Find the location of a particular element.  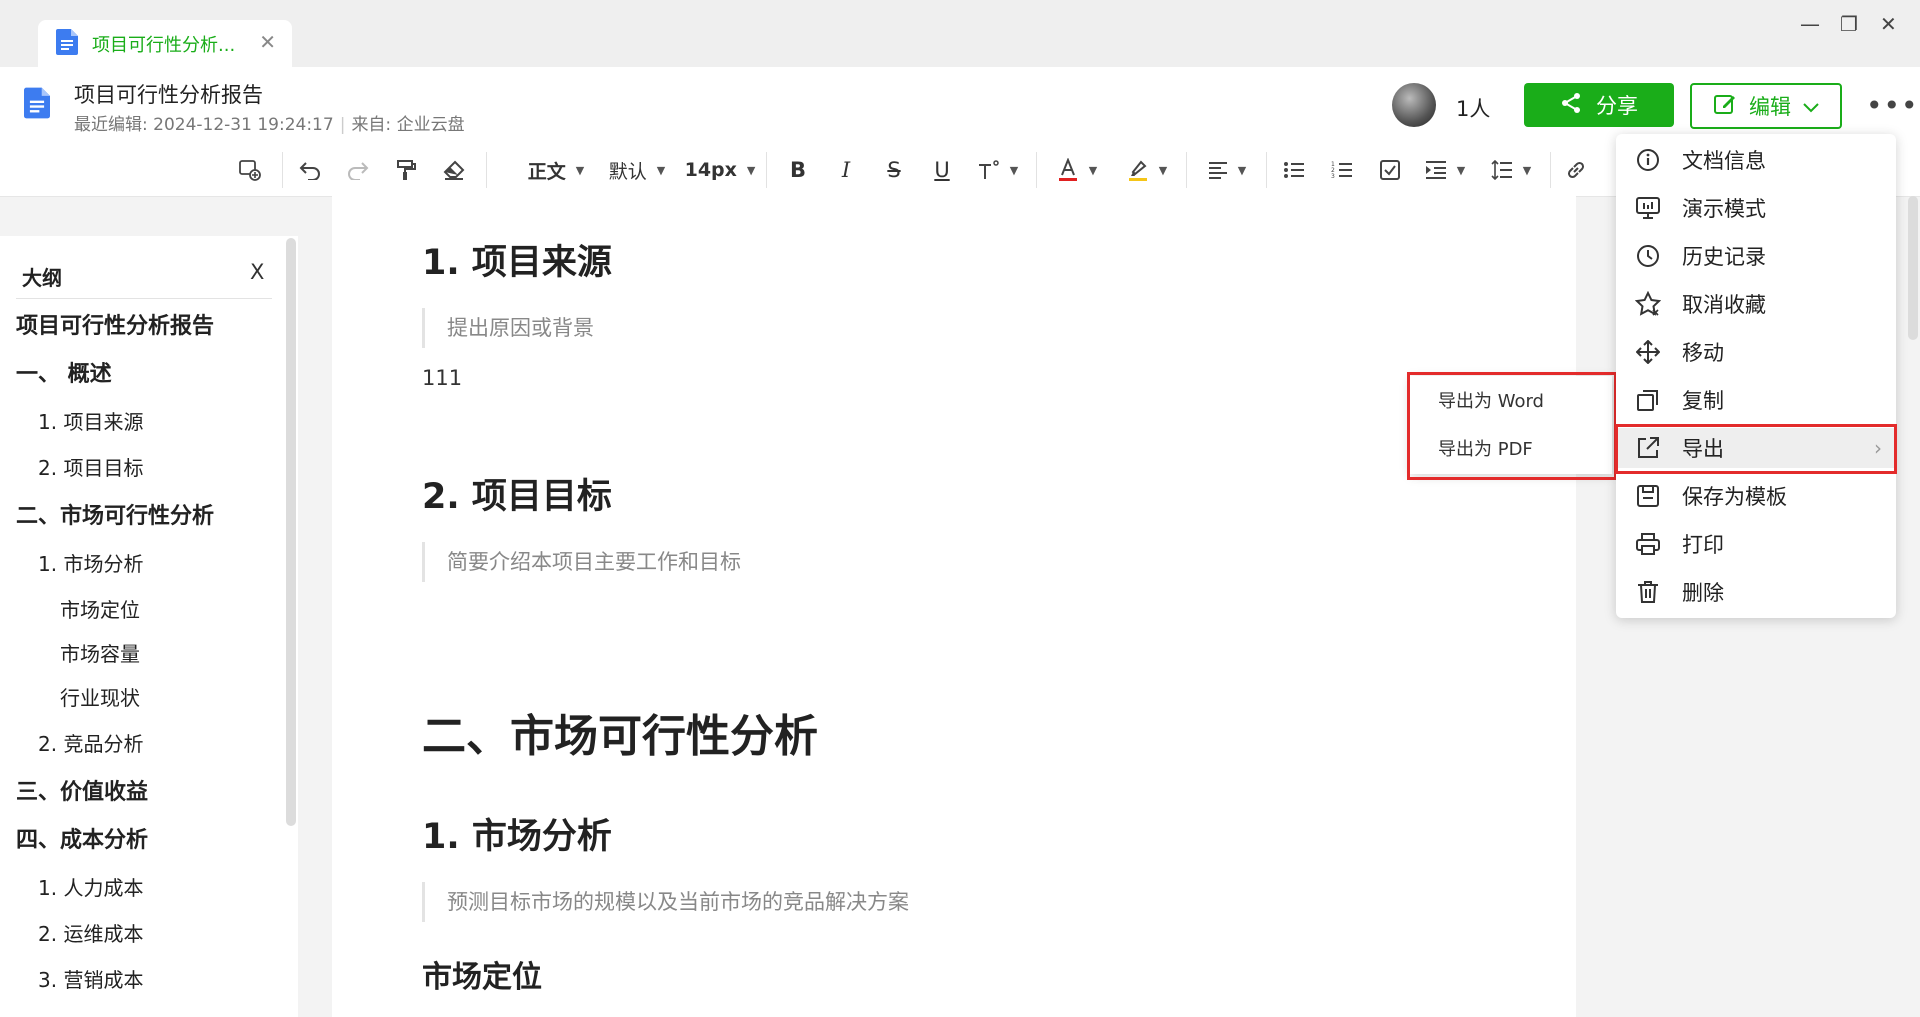

clear-format-icon is located at coordinates (454, 170).